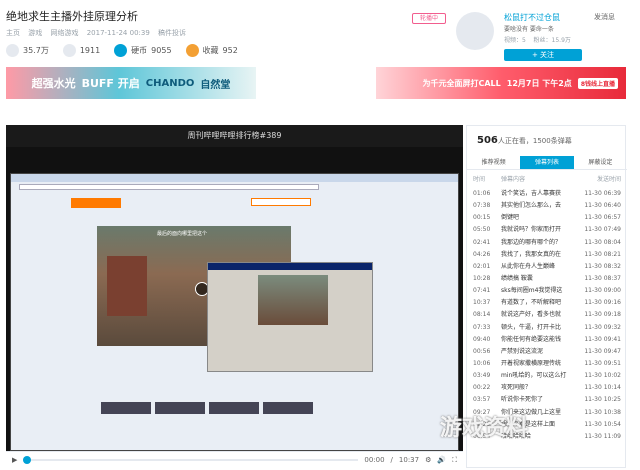 The height and width of the screenshot is (470, 640). Describe the element at coordinates (547, 352) in the screenshot. I see `list-item: 00:56 严禁别说这流泥 11-30 09:47` at that location.